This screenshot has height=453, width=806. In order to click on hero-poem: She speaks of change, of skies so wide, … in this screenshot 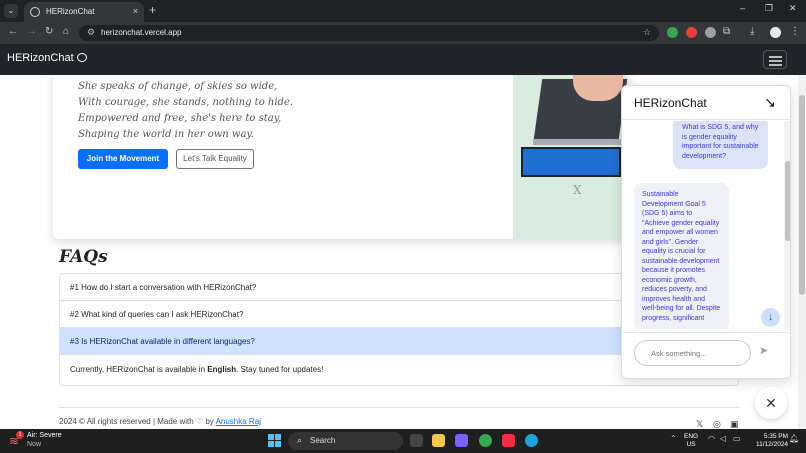, I will do `click(185, 111)`.